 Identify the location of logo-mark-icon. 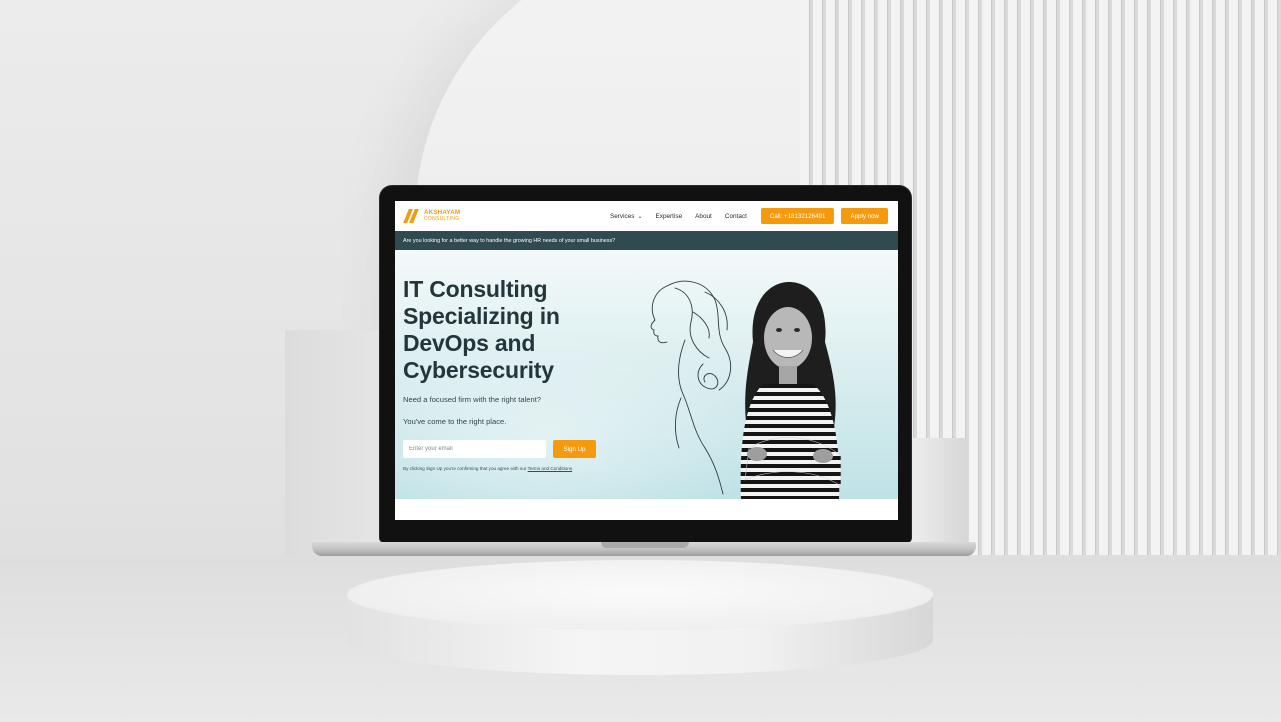
(411, 216).